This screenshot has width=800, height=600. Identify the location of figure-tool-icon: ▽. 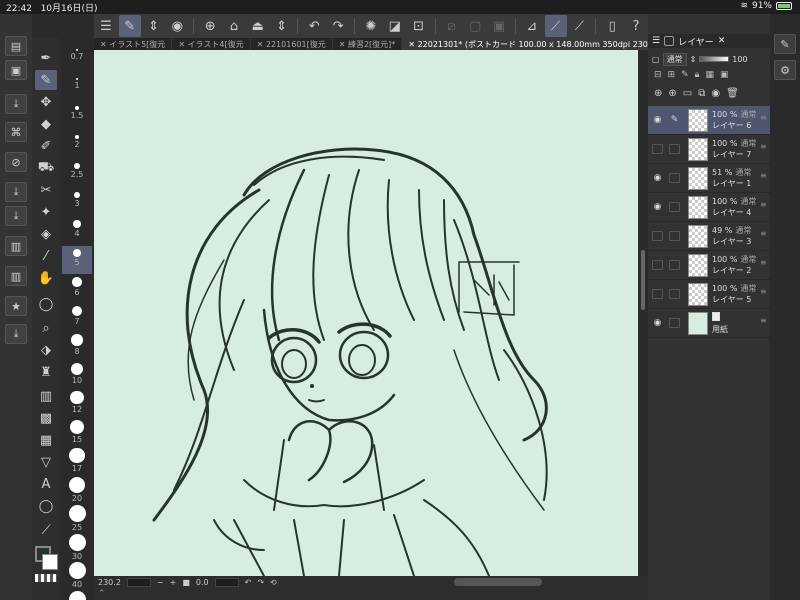
(46, 462).